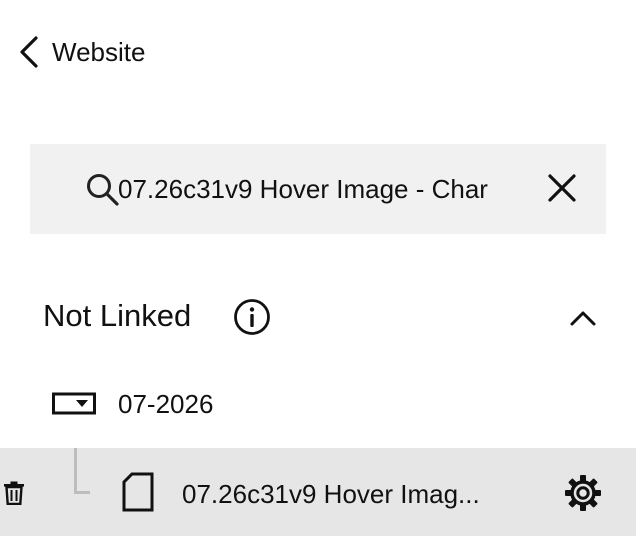 The height and width of the screenshot is (558, 636). What do you see at coordinates (583, 493) in the screenshot?
I see `gear-icon` at bounding box center [583, 493].